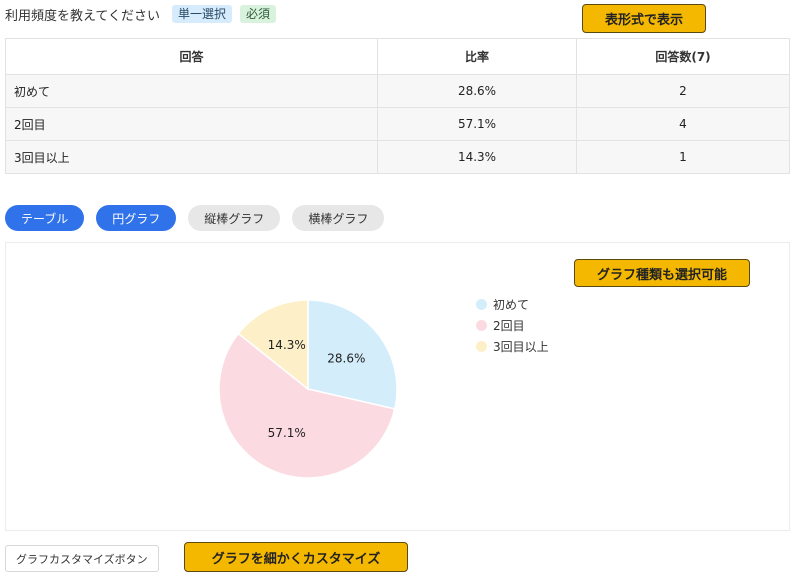 The image size is (800, 578). What do you see at coordinates (521, 347) in the screenshot?
I see `legend-label: 3回目以上` at bounding box center [521, 347].